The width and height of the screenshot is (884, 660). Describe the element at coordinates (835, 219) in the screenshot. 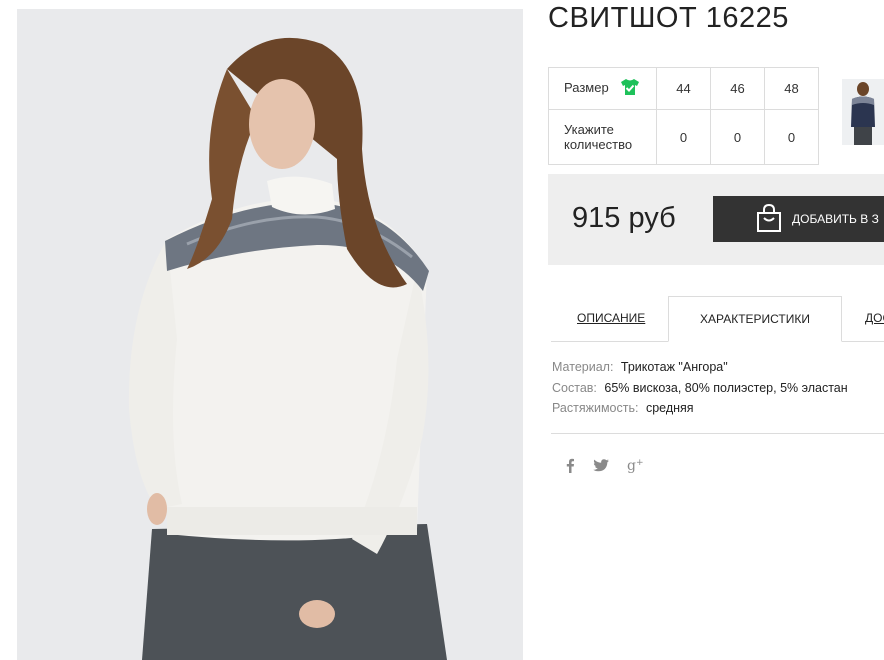

I see `add-to-cart-label: ДОБАВИТЬ В З` at that location.